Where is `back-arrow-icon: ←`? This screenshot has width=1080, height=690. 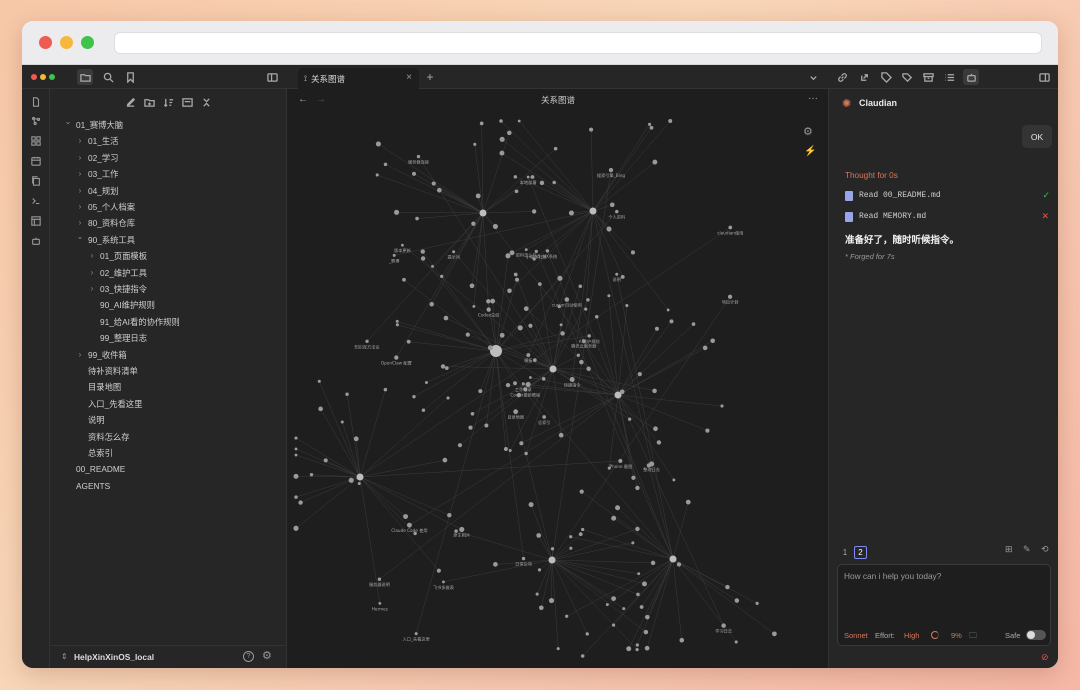 back-arrow-icon: ← is located at coordinates (303, 99).